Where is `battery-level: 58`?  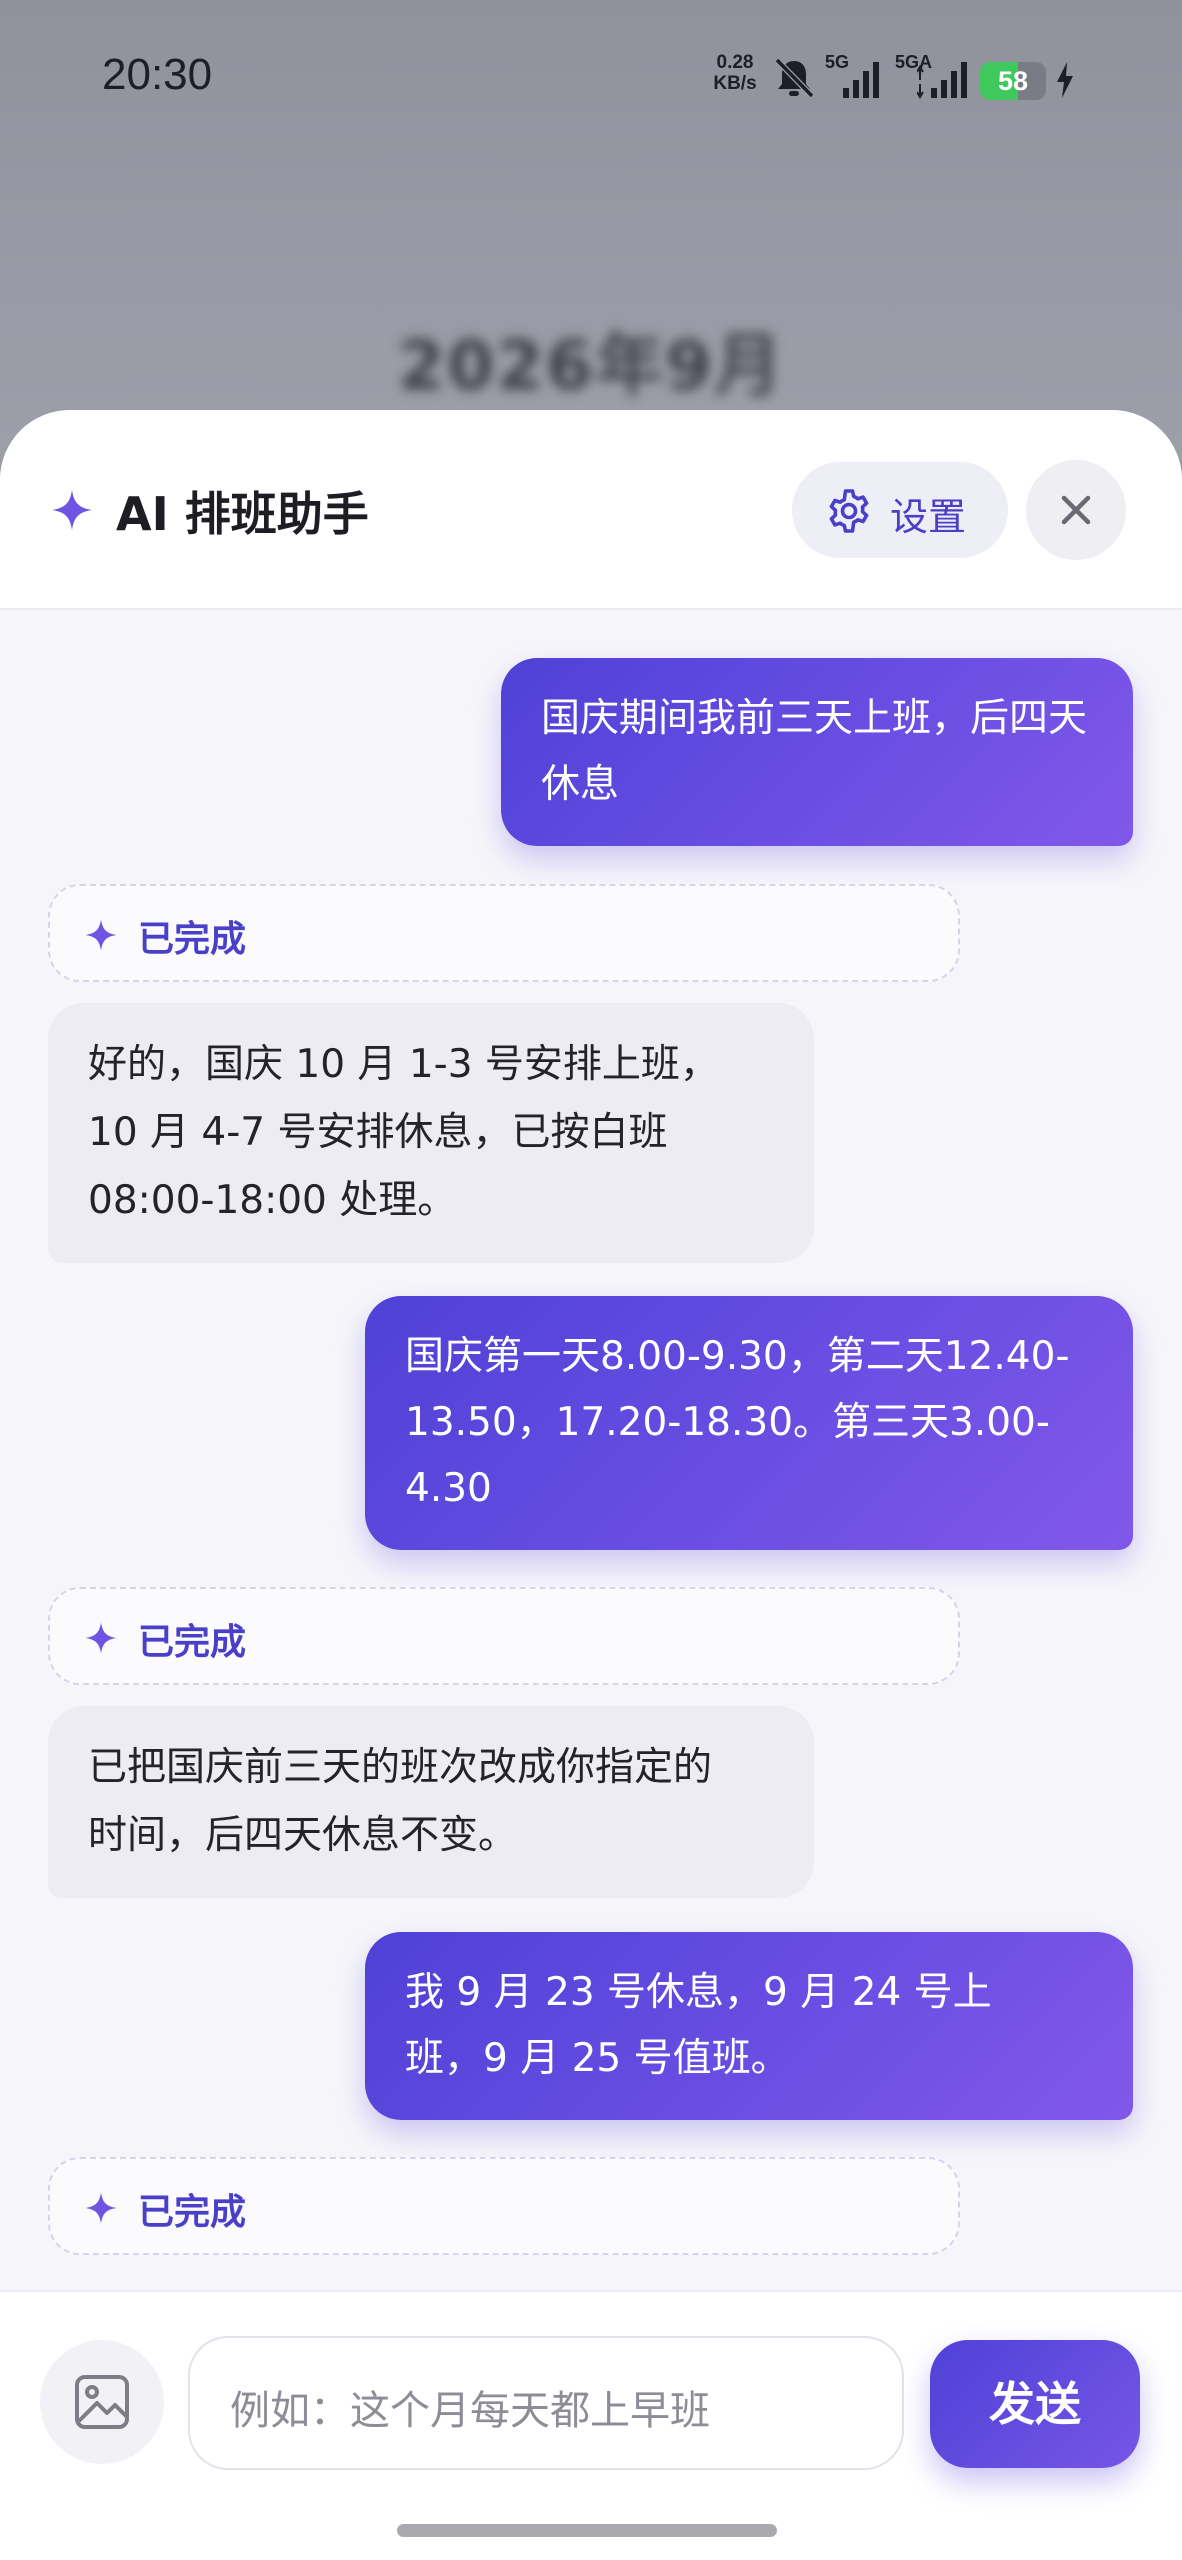
battery-level: 58 is located at coordinates (1013, 81).